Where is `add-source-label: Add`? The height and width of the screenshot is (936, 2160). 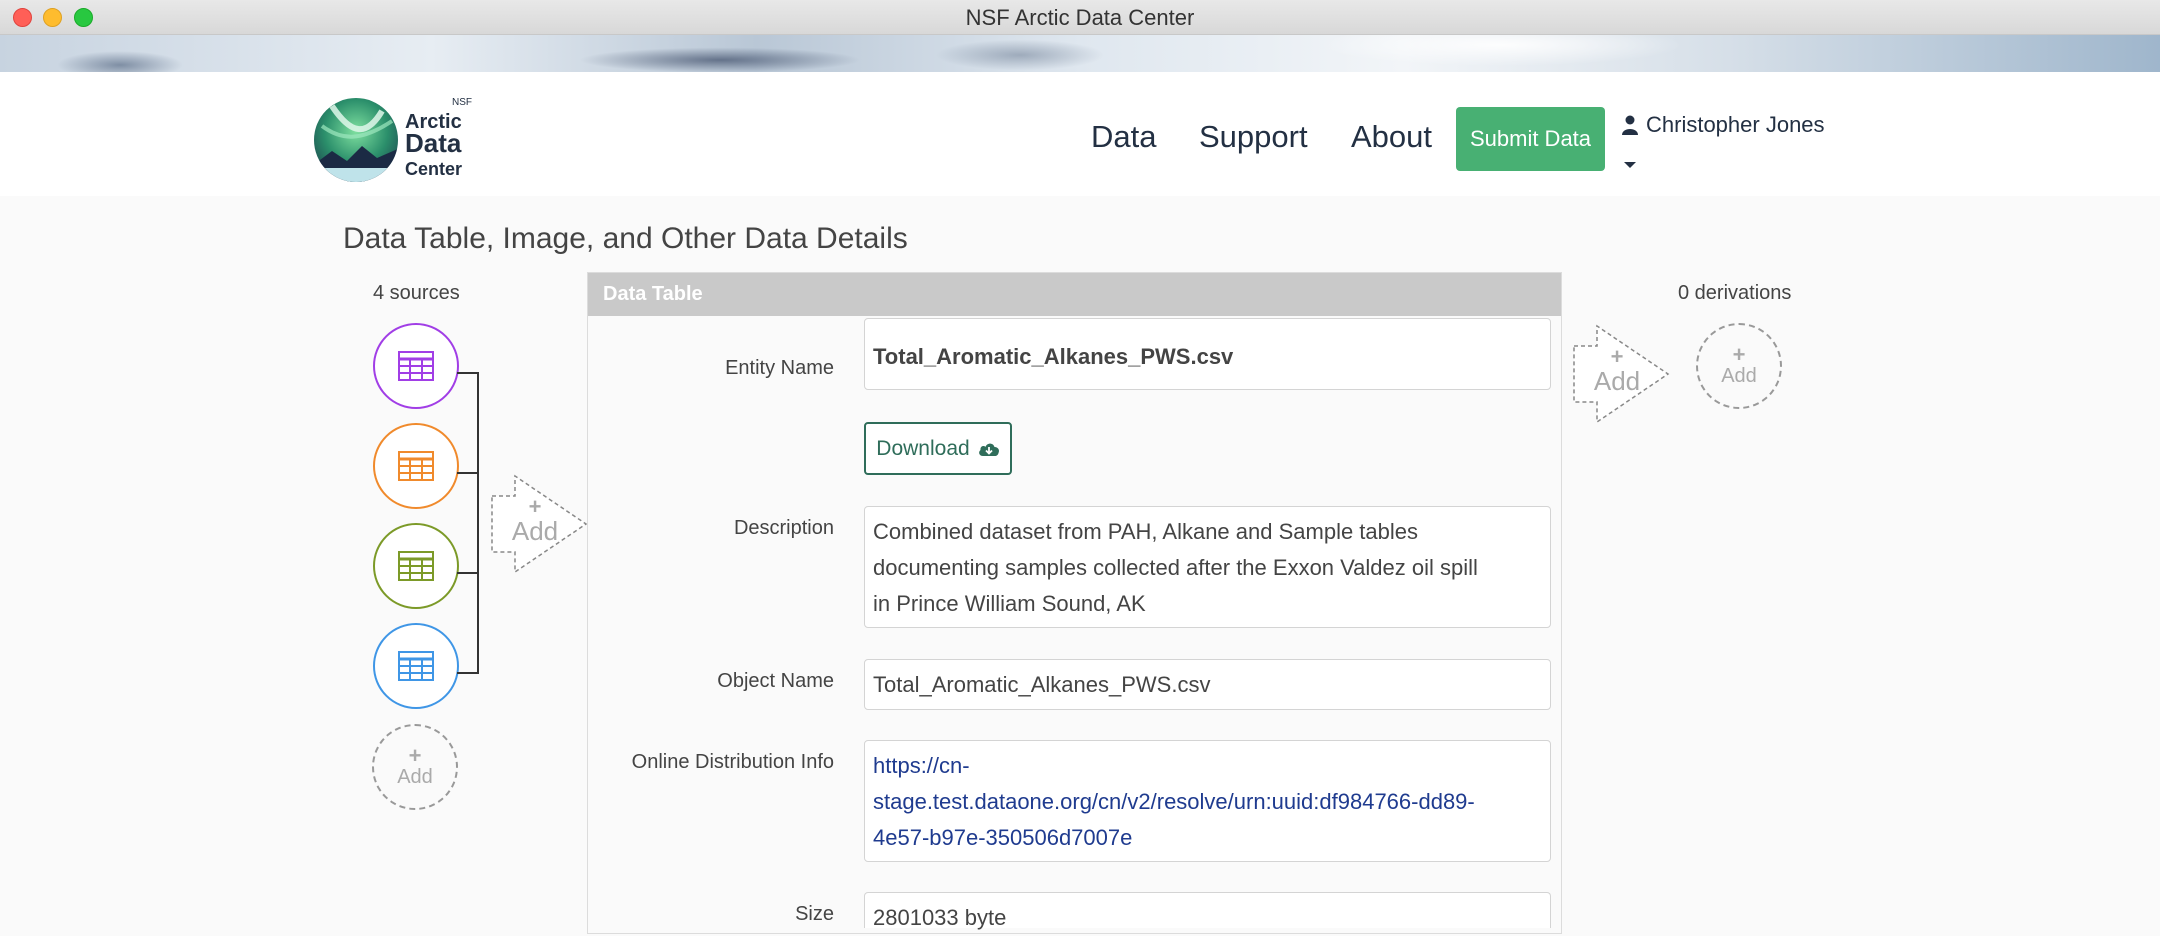 add-source-label: Add is located at coordinates (415, 776).